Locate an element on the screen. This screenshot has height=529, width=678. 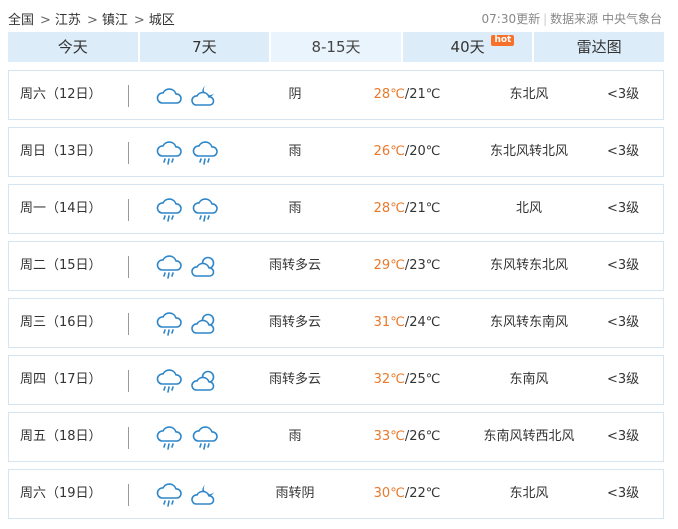
weather-condition: 阴 is located at coordinates (295, 94).